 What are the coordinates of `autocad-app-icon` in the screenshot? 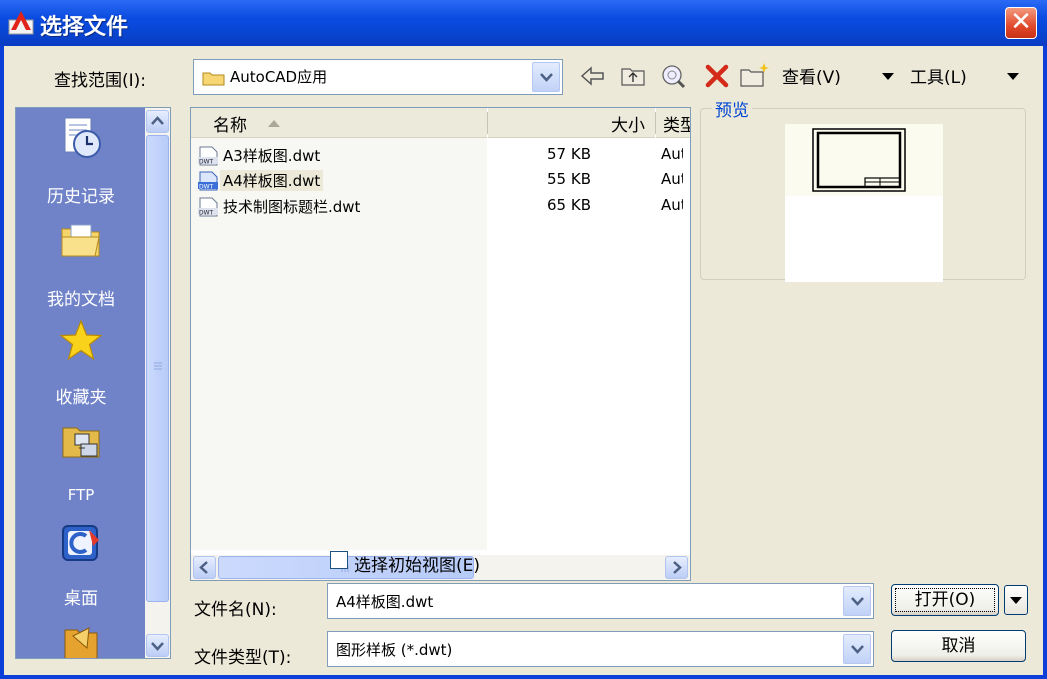 It's located at (21, 23).